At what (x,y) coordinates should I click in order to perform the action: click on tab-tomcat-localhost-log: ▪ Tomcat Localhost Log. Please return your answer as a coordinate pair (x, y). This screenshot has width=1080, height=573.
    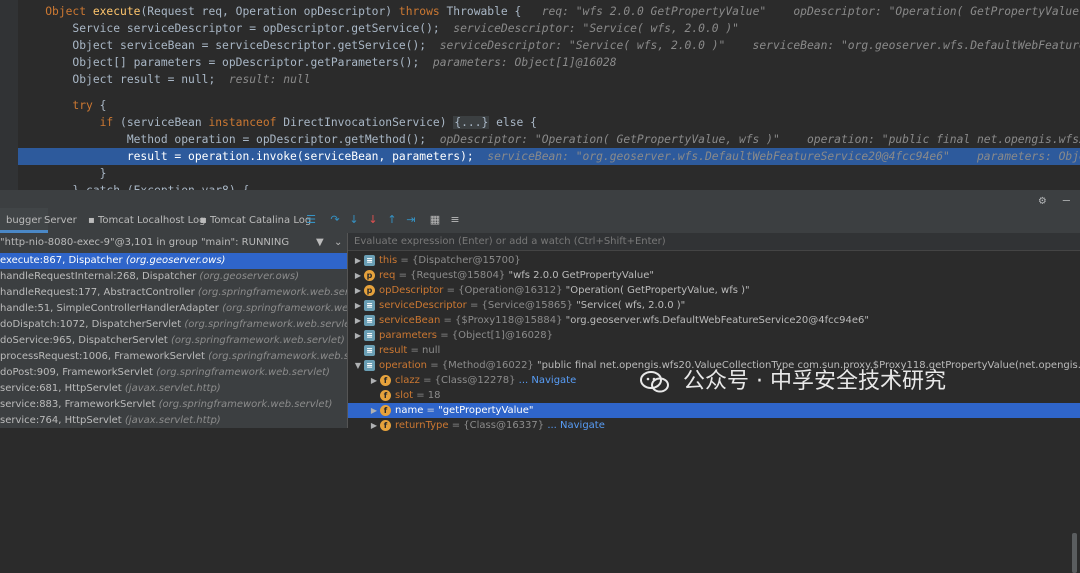
    Looking at the image, I should click on (147, 220).